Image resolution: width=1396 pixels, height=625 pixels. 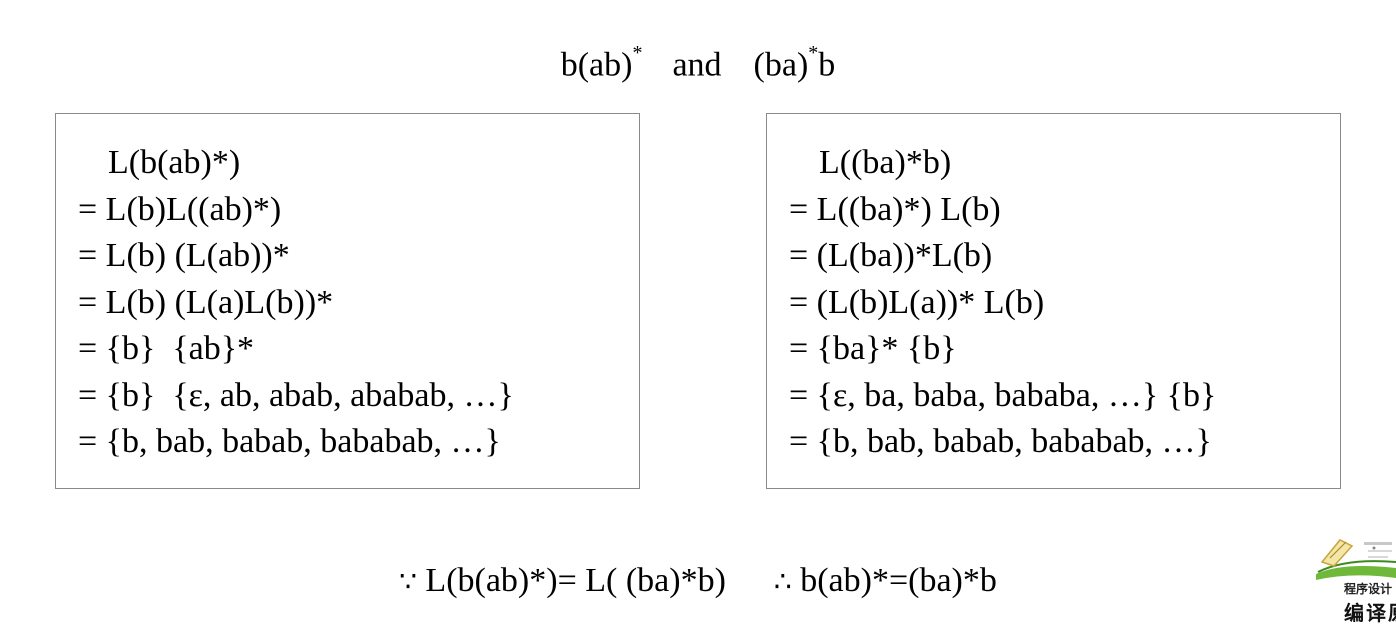 What do you see at coordinates (813, 53) in the screenshot?
I see `title-right-sup: *` at bounding box center [813, 53].